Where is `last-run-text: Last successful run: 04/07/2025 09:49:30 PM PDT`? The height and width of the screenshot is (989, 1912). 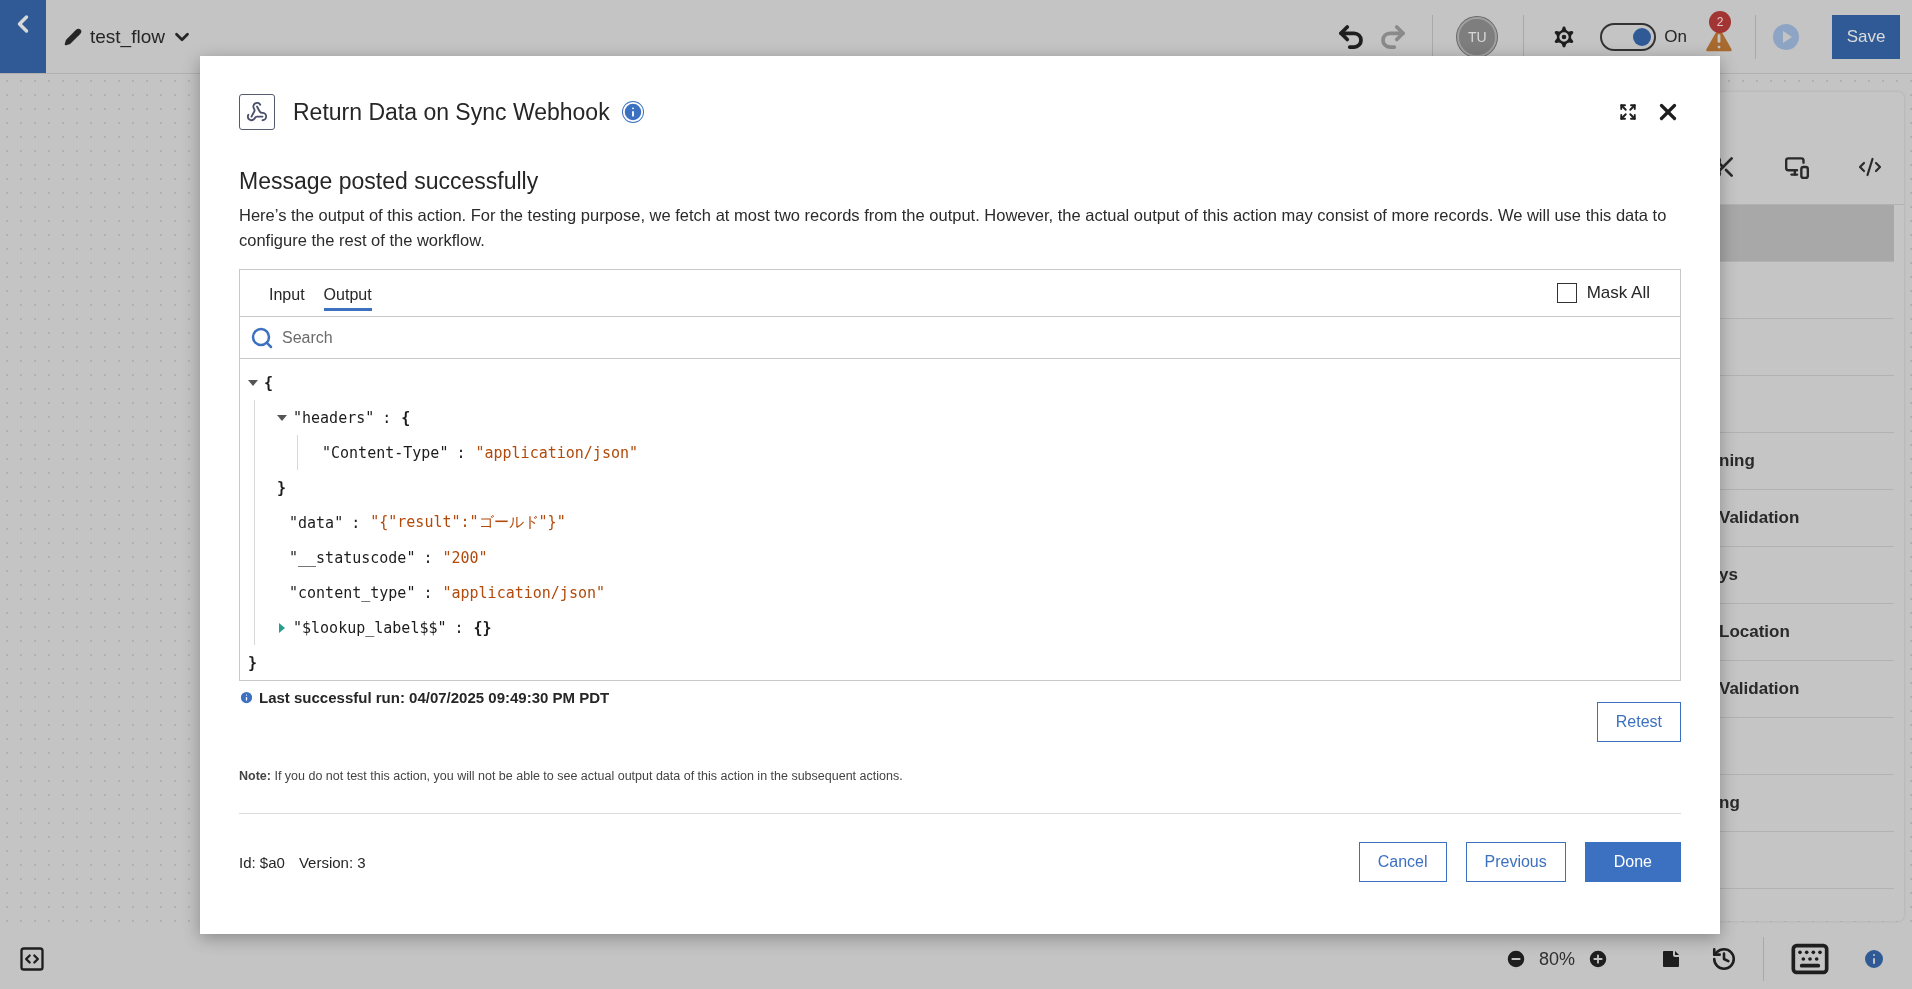 last-run-text: Last successful run: 04/07/2025 09:49:30 PM PDT is located at coordinates (434, 697).